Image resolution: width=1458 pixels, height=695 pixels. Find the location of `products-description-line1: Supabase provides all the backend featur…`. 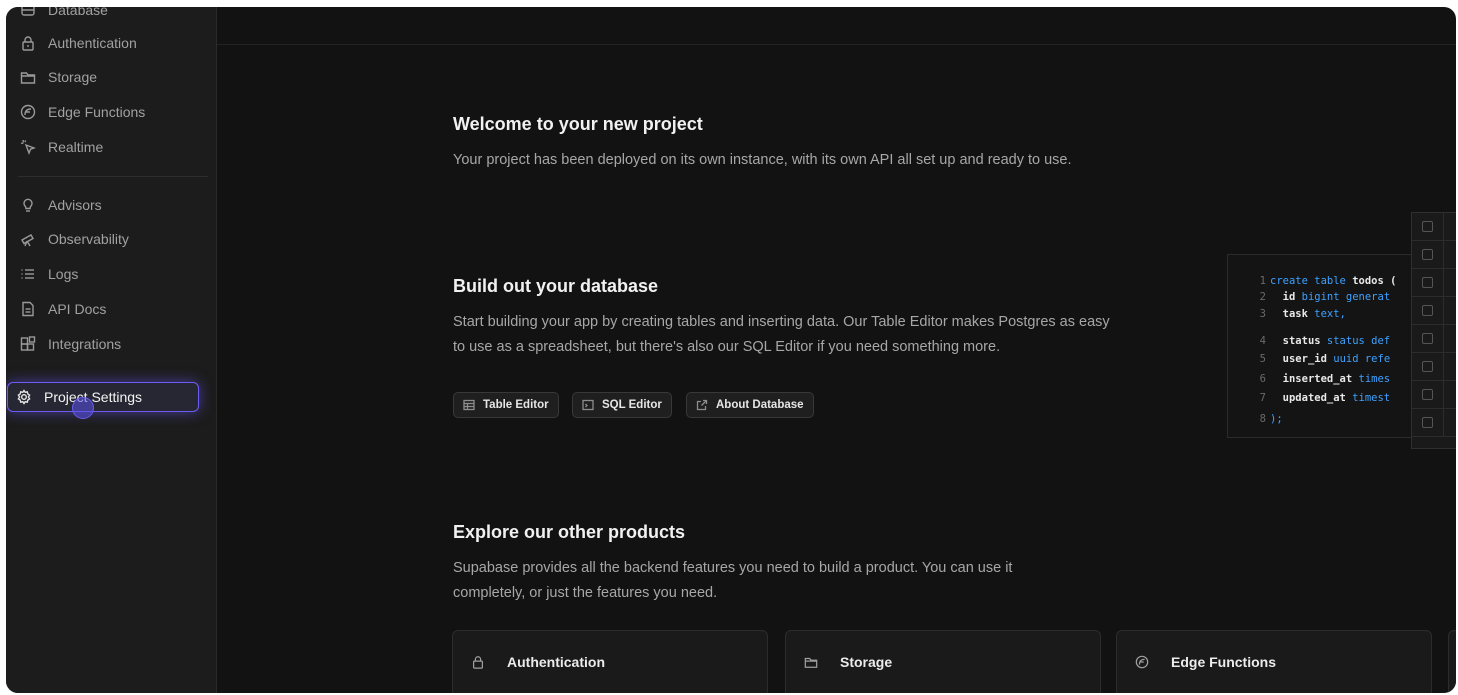

products-description-line1: Supabase provides all the backend featur… is located at coordinates (733, 568).